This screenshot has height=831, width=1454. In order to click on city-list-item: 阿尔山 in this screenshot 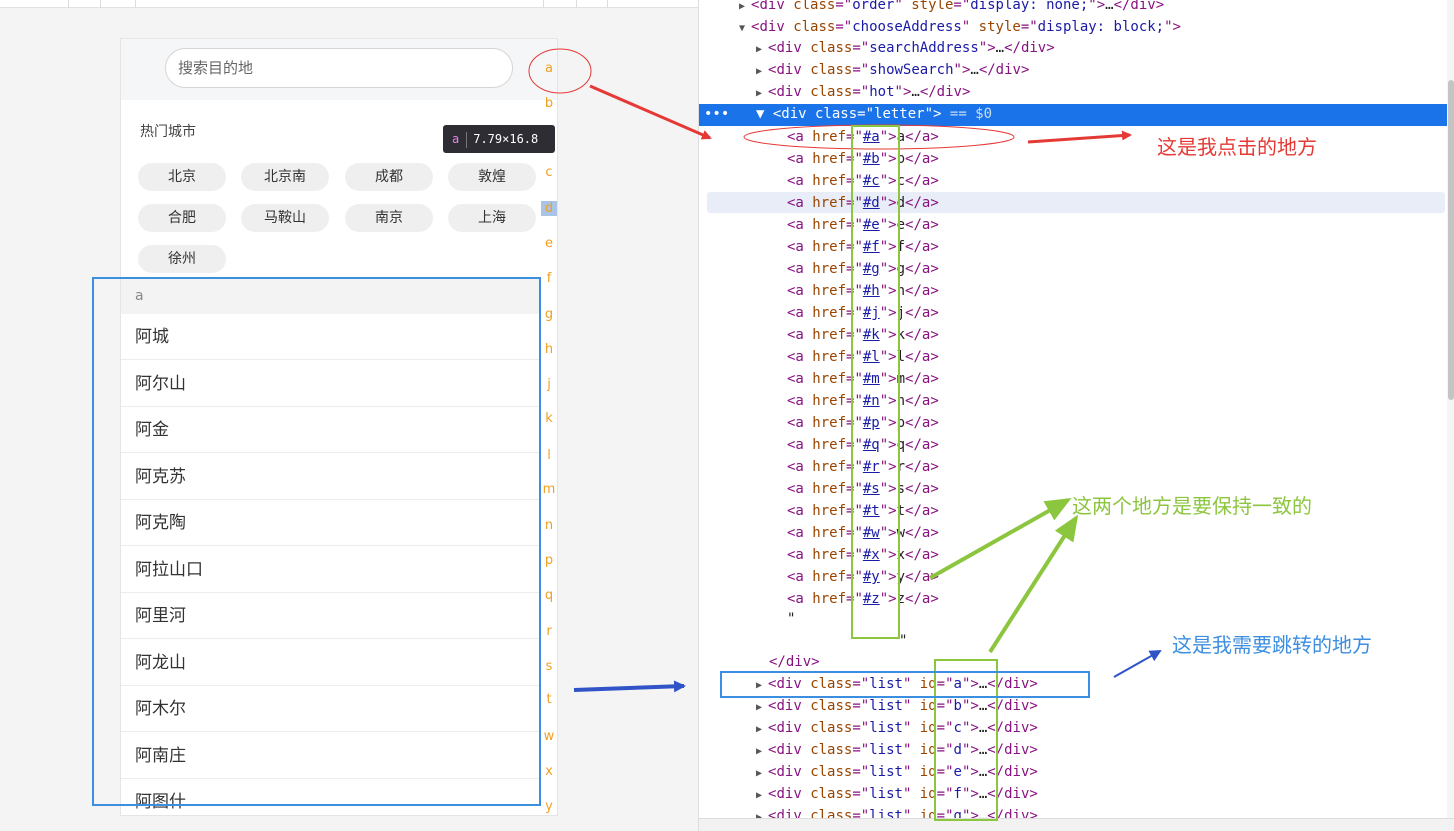, I will do `click(330, 384)`.